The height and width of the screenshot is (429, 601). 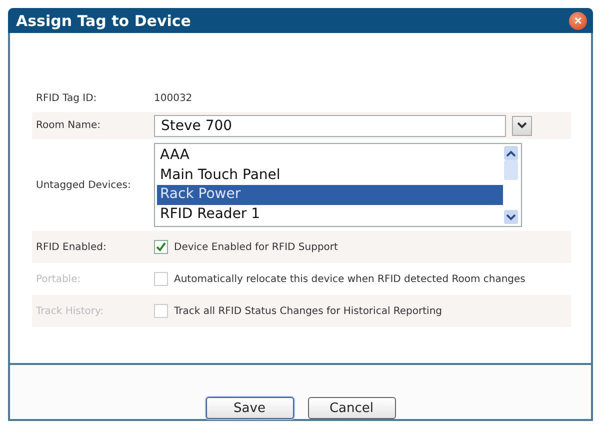 I want to click on room-select: Steve 700, so click(x=330, y=125).